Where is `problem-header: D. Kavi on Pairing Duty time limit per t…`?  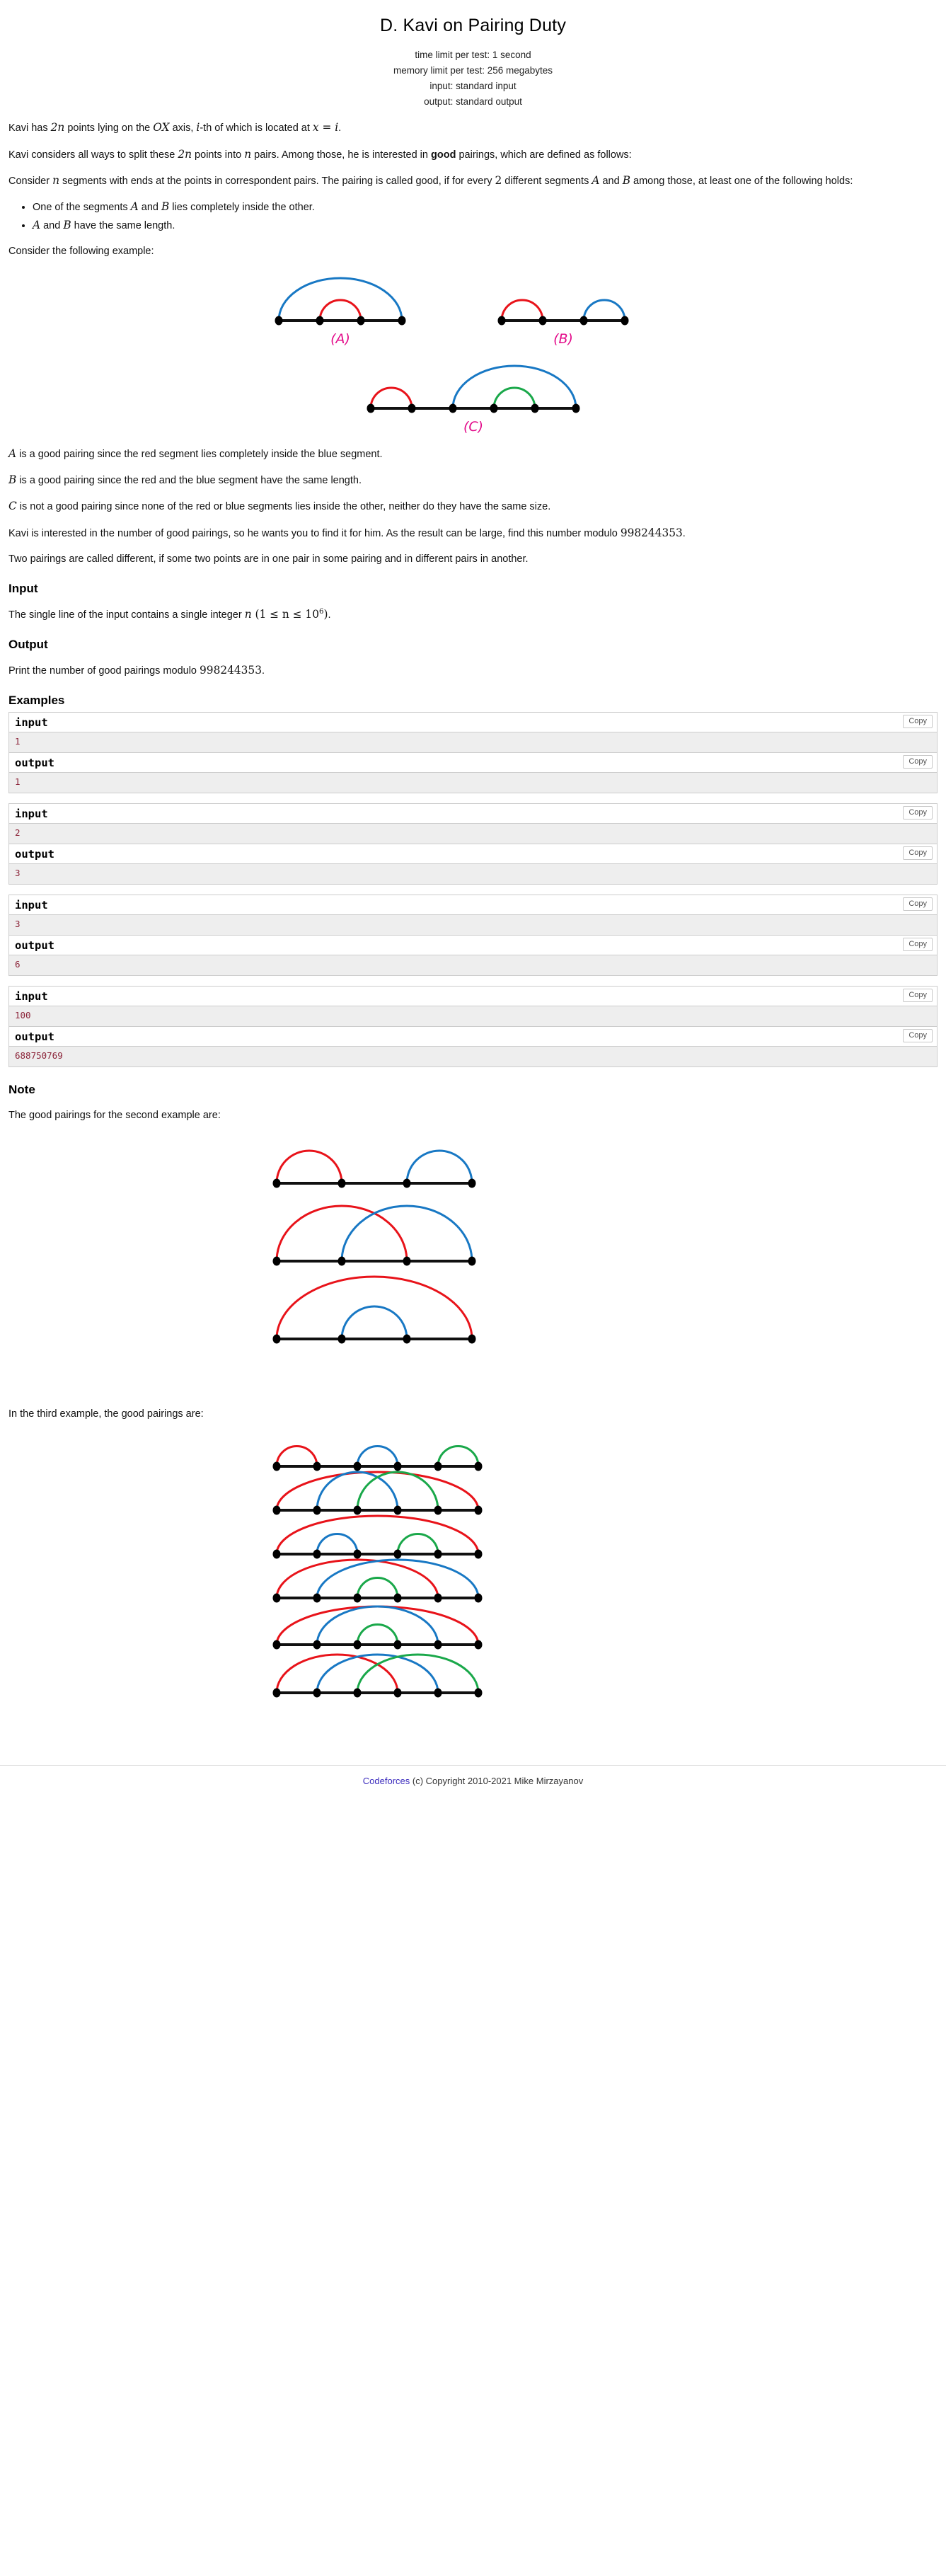
problem-header: D. Kavi on Pairing Duty time limit per t… is located at coordinates (473, 54).